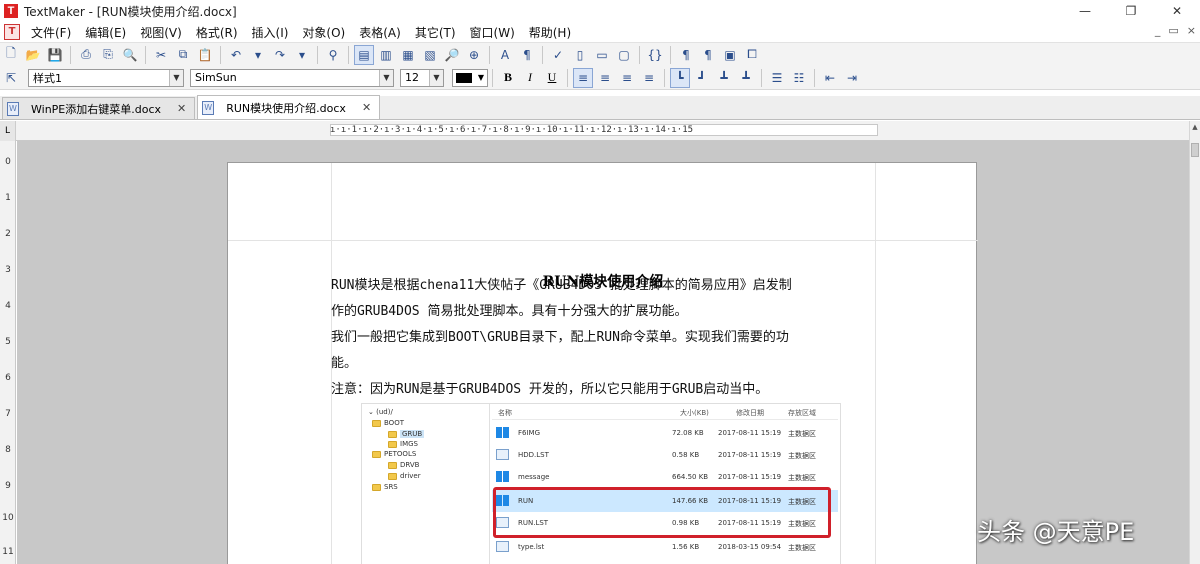 This screenshot has height=564, width=1200. Describe the element at coordinates (603, 338) in the screenshot. I see `paragraph-line: 我们一般把它集成到BOOT\GRUB目录下，配上RUN命令菜单。实现我们需要的功` at that location.